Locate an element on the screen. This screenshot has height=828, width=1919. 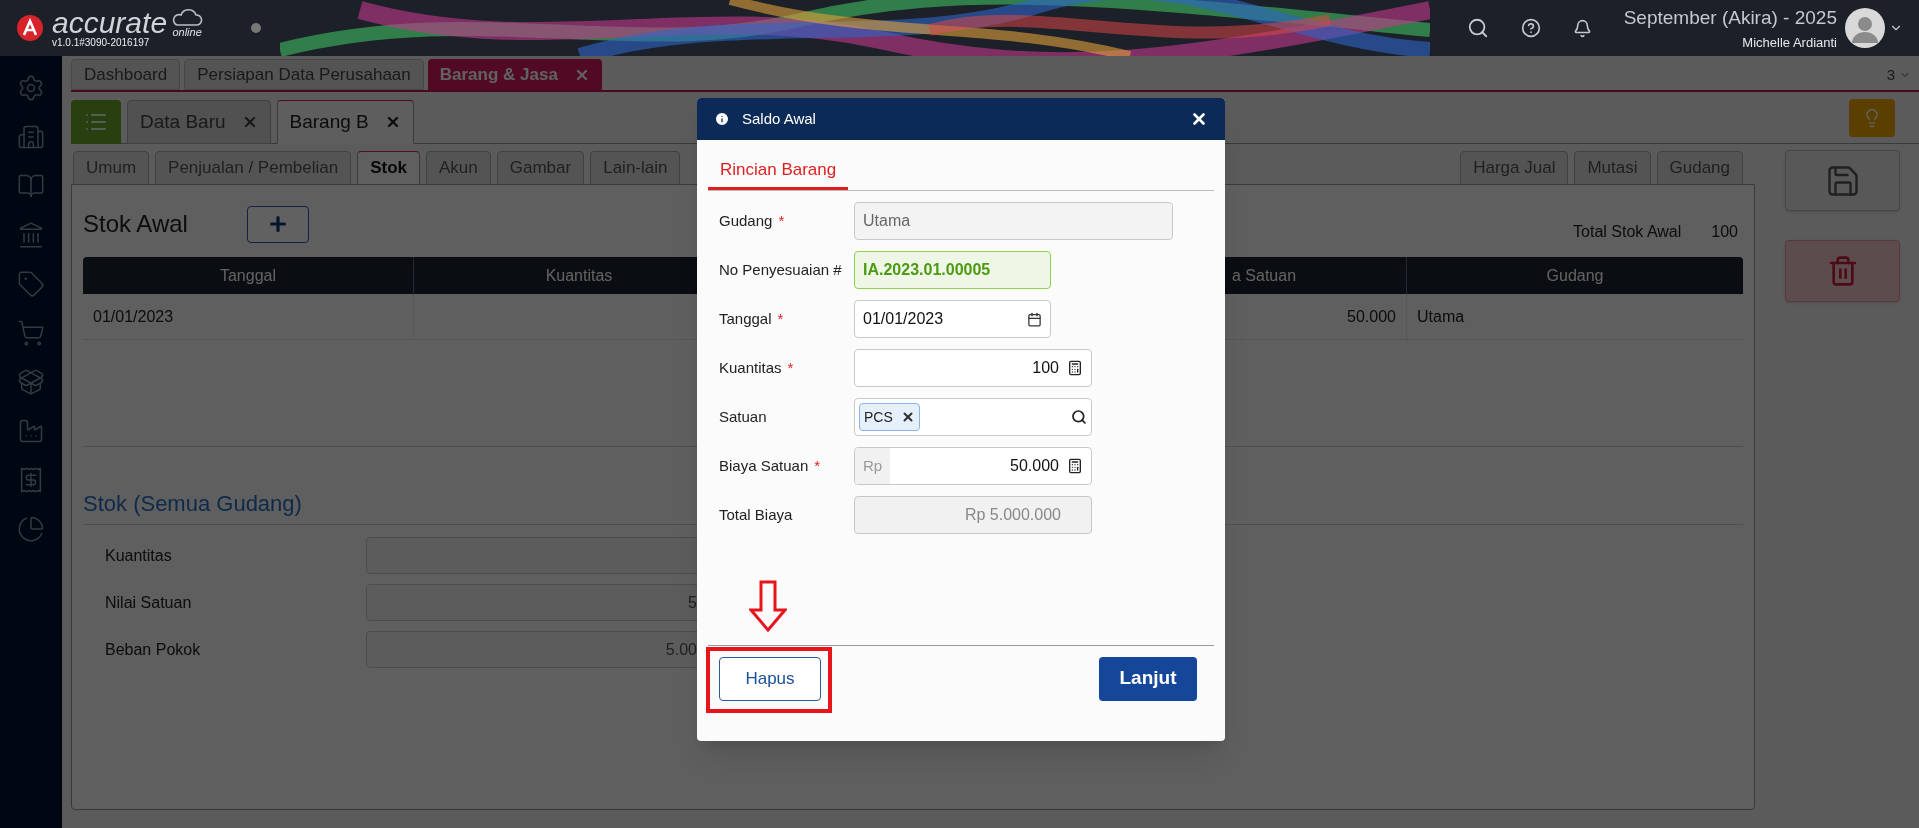
field-label: Satuan is located at coordinates (743, 416).